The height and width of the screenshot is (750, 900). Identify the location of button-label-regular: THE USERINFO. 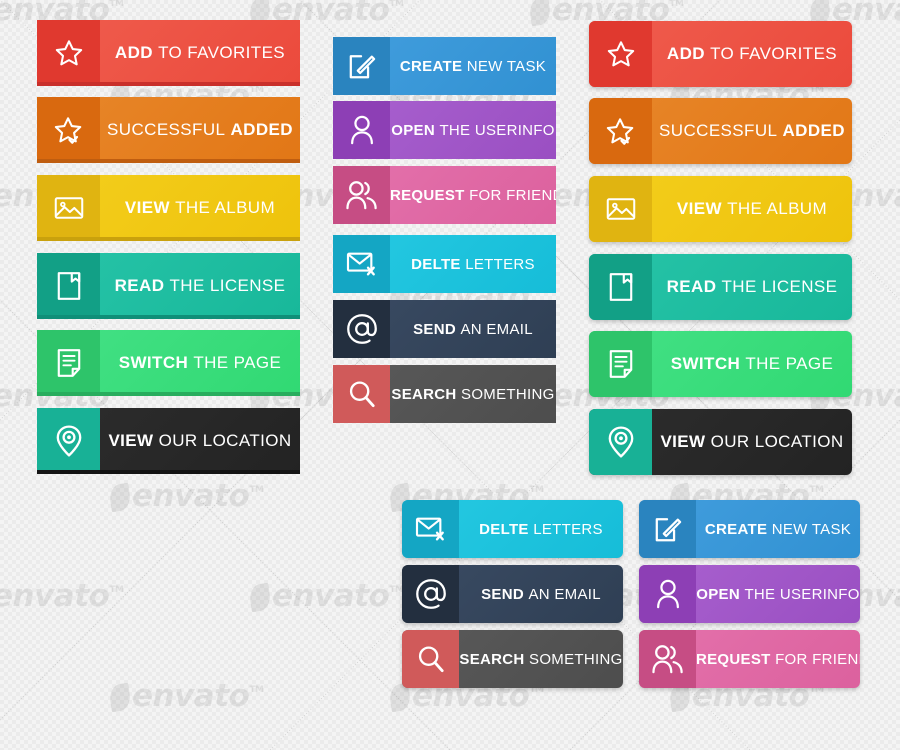
(497, 130).